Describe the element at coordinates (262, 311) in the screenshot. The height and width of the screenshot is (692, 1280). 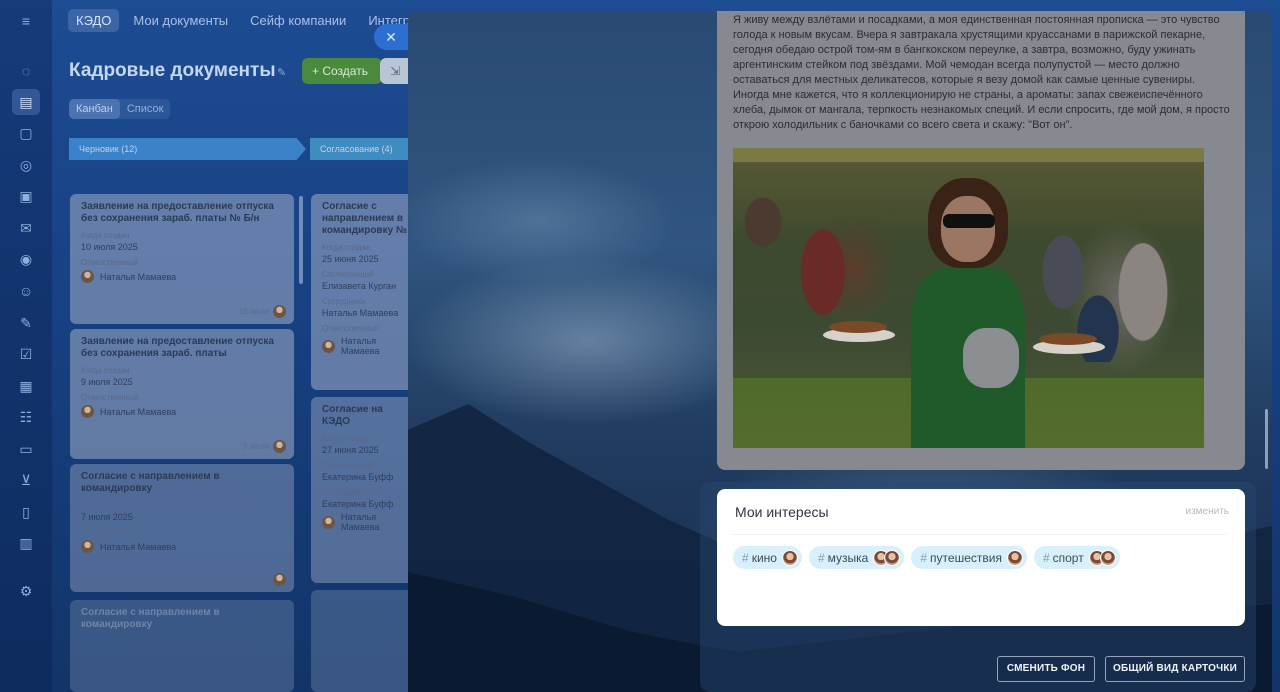
I see `card-footer: 10 июля` at that location.